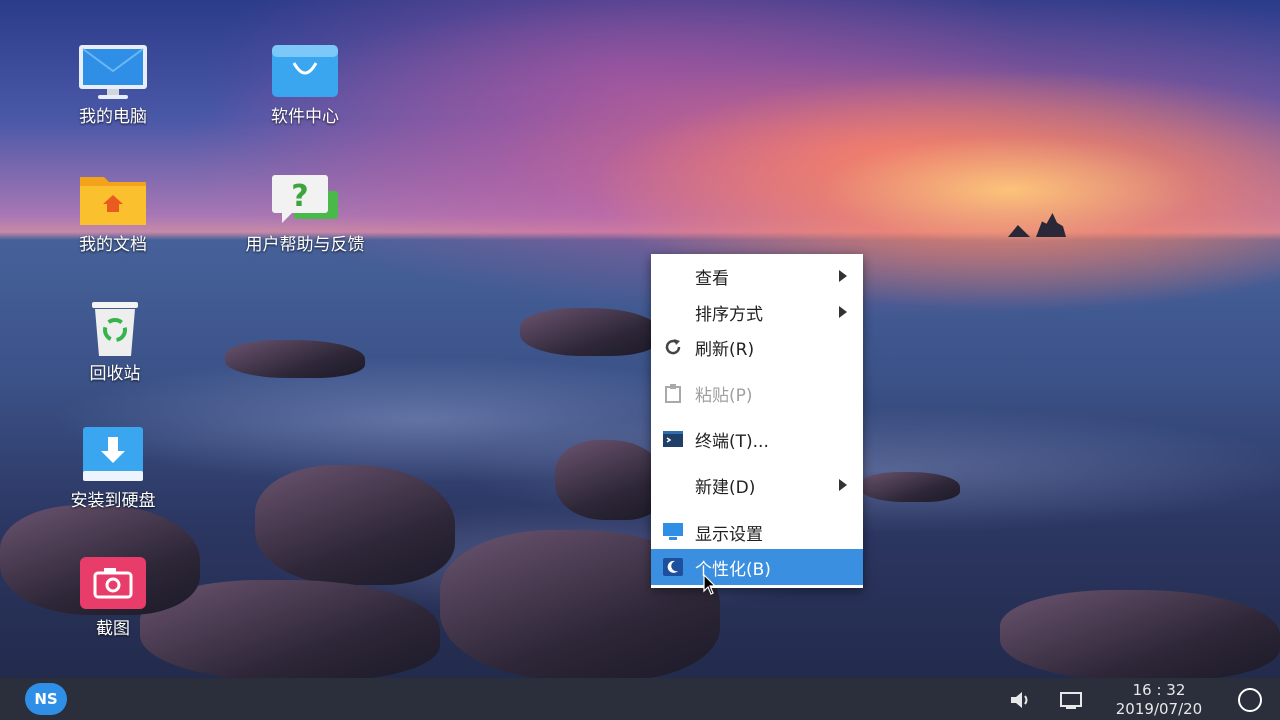  I want to click on install-to-disk-icon, so click(113, 456).